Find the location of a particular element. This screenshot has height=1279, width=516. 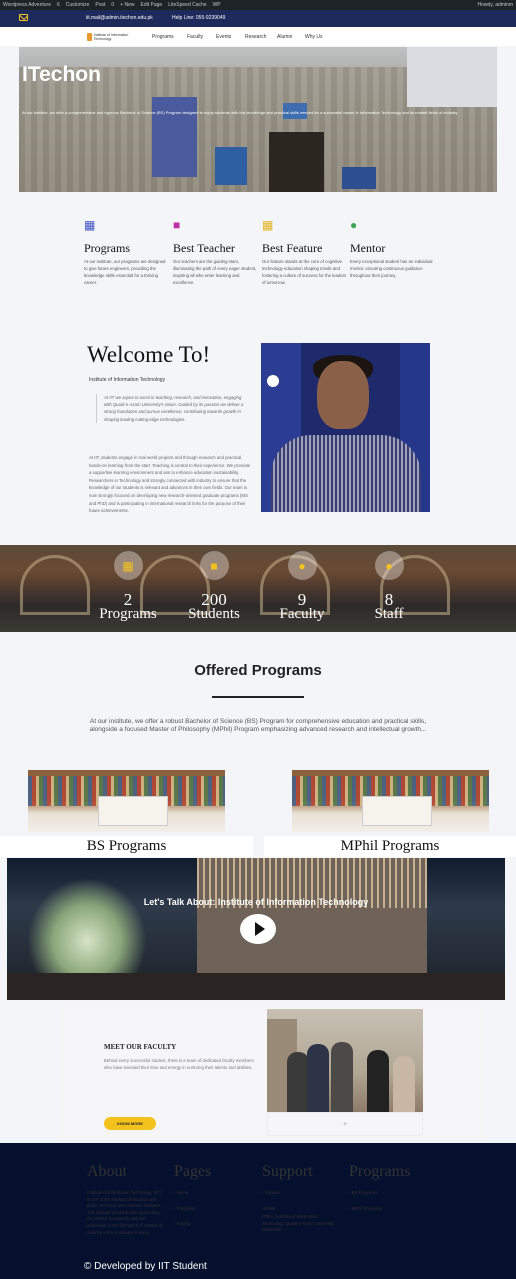

footer-link-home: Home is located at coordinates (192, 1193).